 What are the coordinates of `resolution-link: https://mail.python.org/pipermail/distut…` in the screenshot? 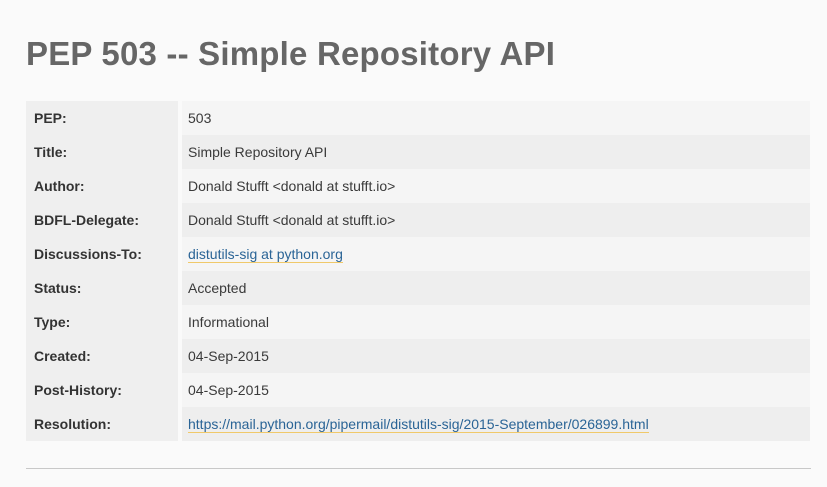 It's located at (418, 424).